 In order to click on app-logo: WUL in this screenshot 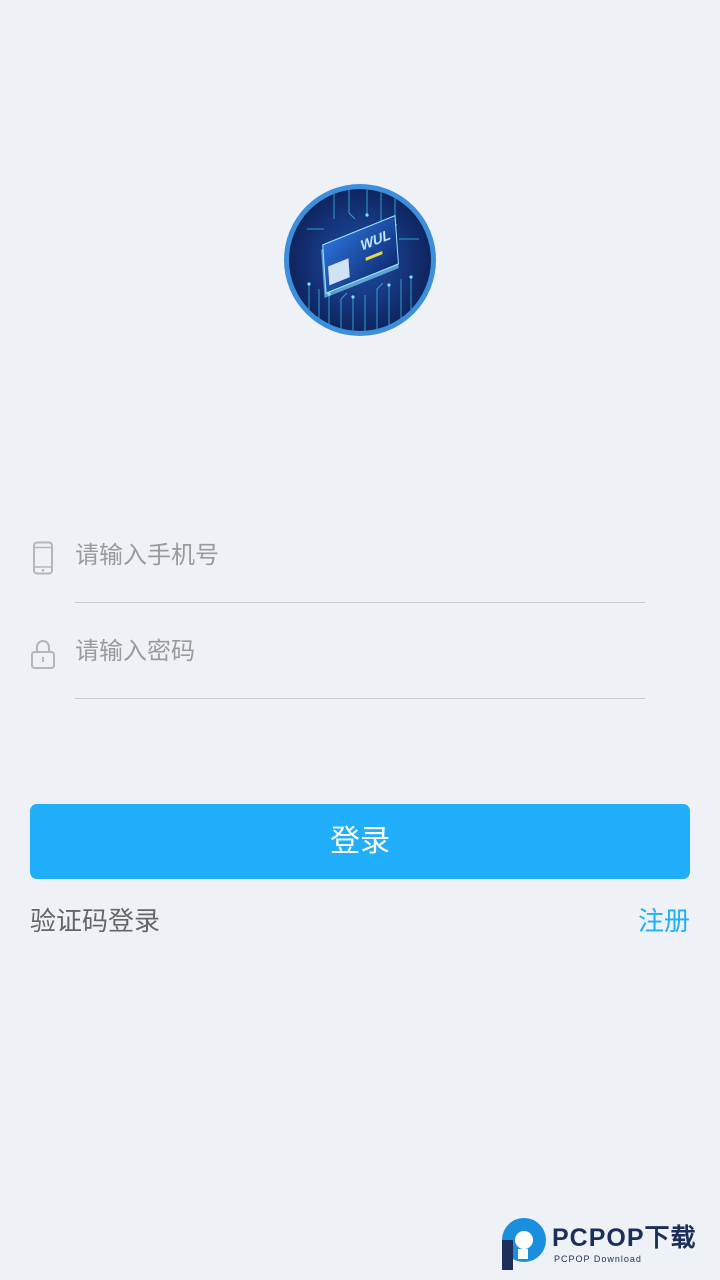, I will do `click(360, 260)`.